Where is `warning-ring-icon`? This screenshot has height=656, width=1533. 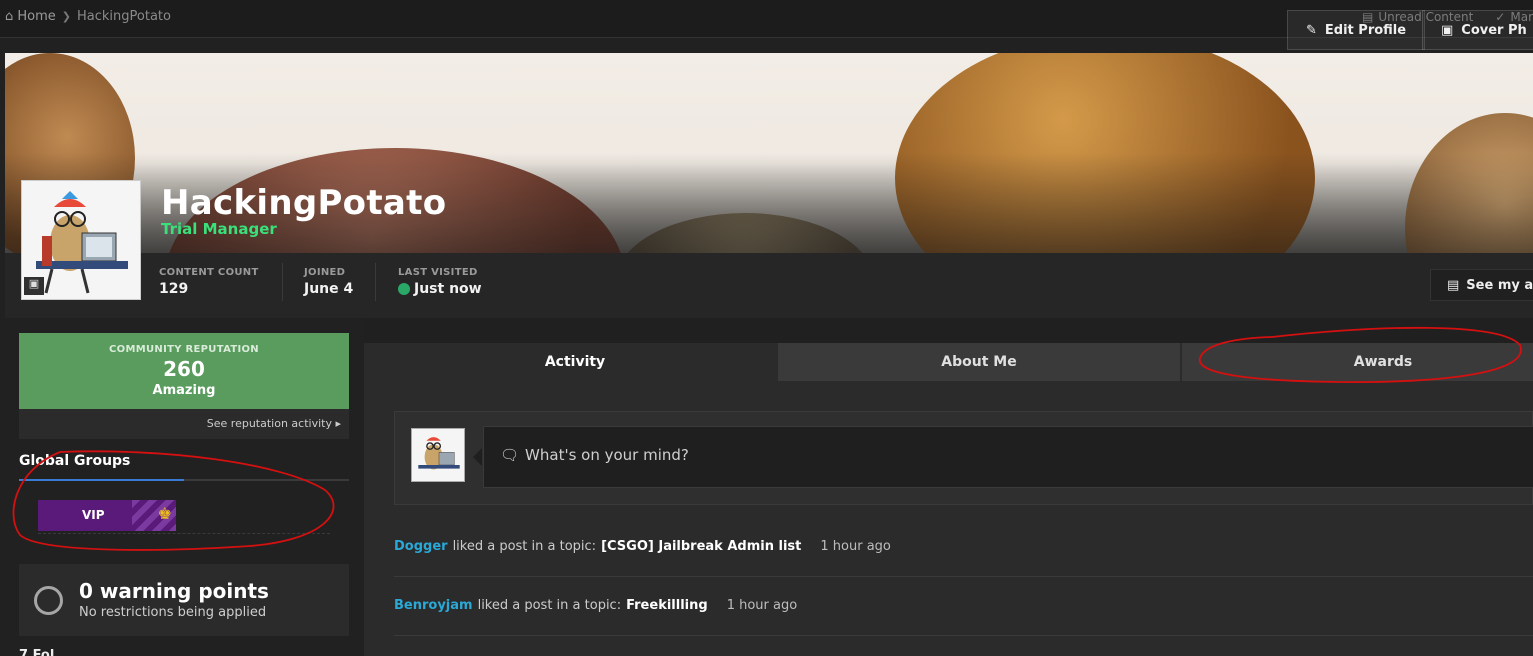
warning-ring-icon is located at coordinates (48, 600).